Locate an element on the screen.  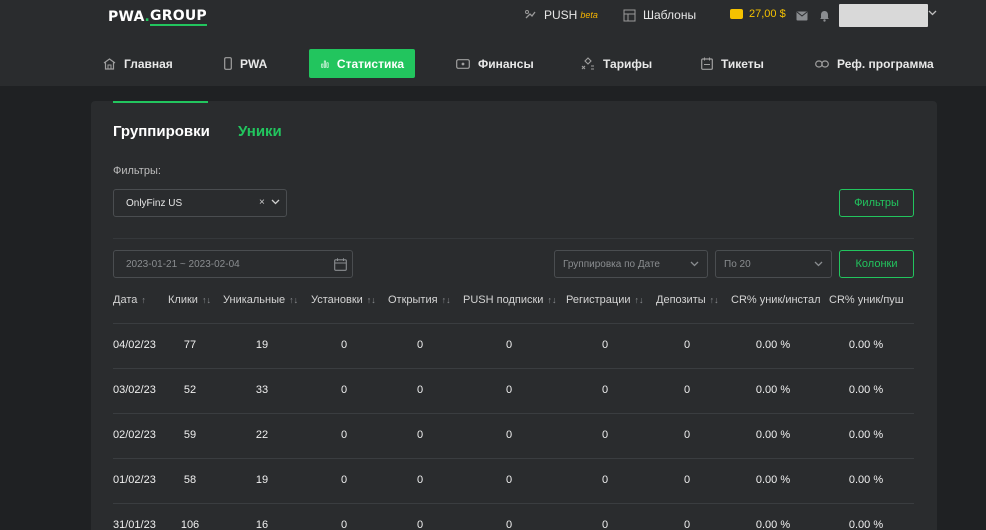
nav-label: Тарифы is located at coordinates (628, 63).